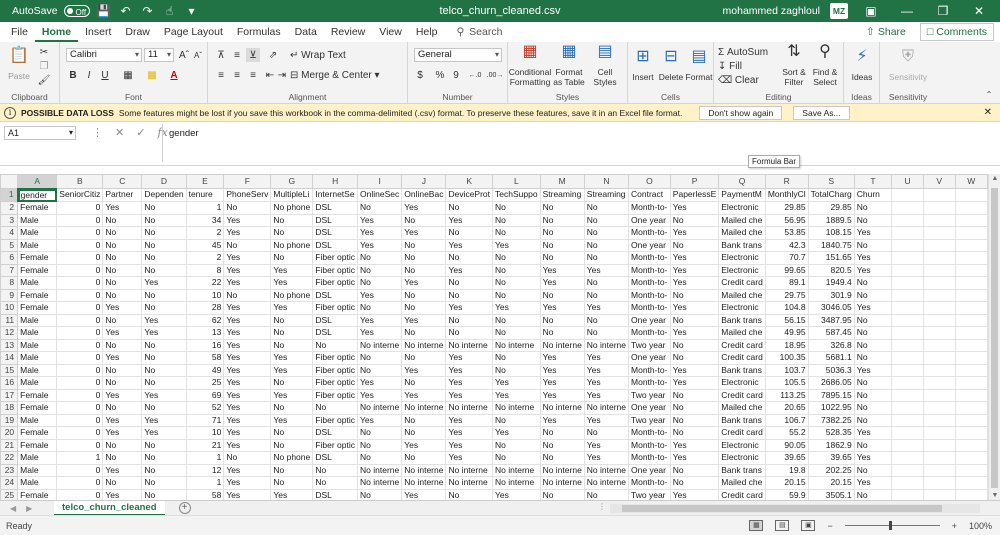 This screenshot has width=1000, height=535. What do you see at coordinates (335, 55) in the screenshot?
I see `wrap-text-button: ↵ Wrap Text` at bounding box center [335, 55].